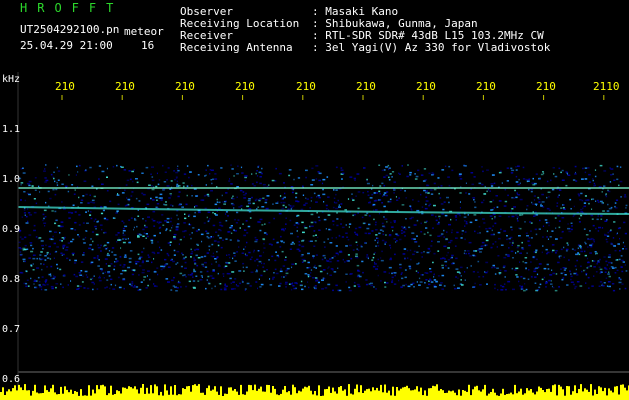  What do you see at coordinates (314, 392) in the screenshot?
I see `echo-count-bars` at bounding box center [314, 392].